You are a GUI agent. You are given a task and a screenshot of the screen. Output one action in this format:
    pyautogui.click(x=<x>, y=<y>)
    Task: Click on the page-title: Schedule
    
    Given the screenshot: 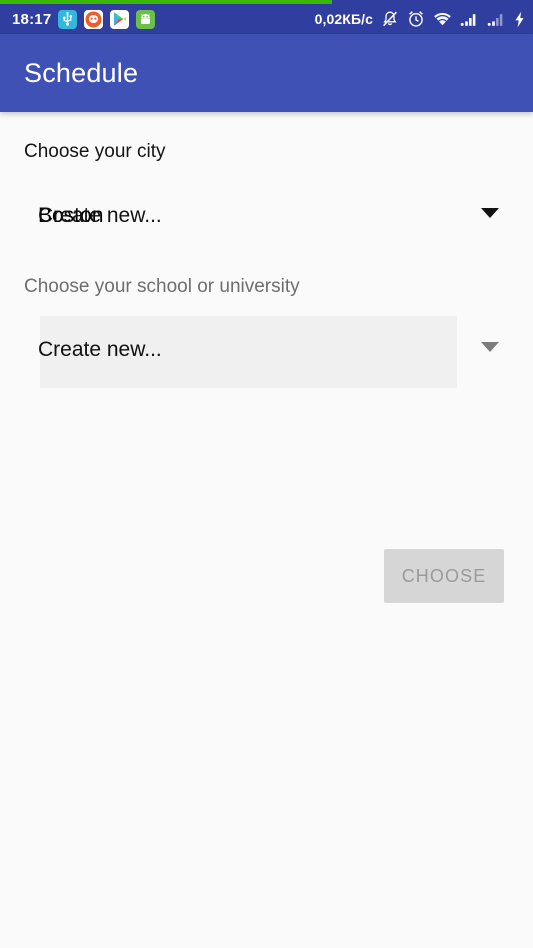 What is the action you would take?
    pyautogui.click(x=81, y=72)
    